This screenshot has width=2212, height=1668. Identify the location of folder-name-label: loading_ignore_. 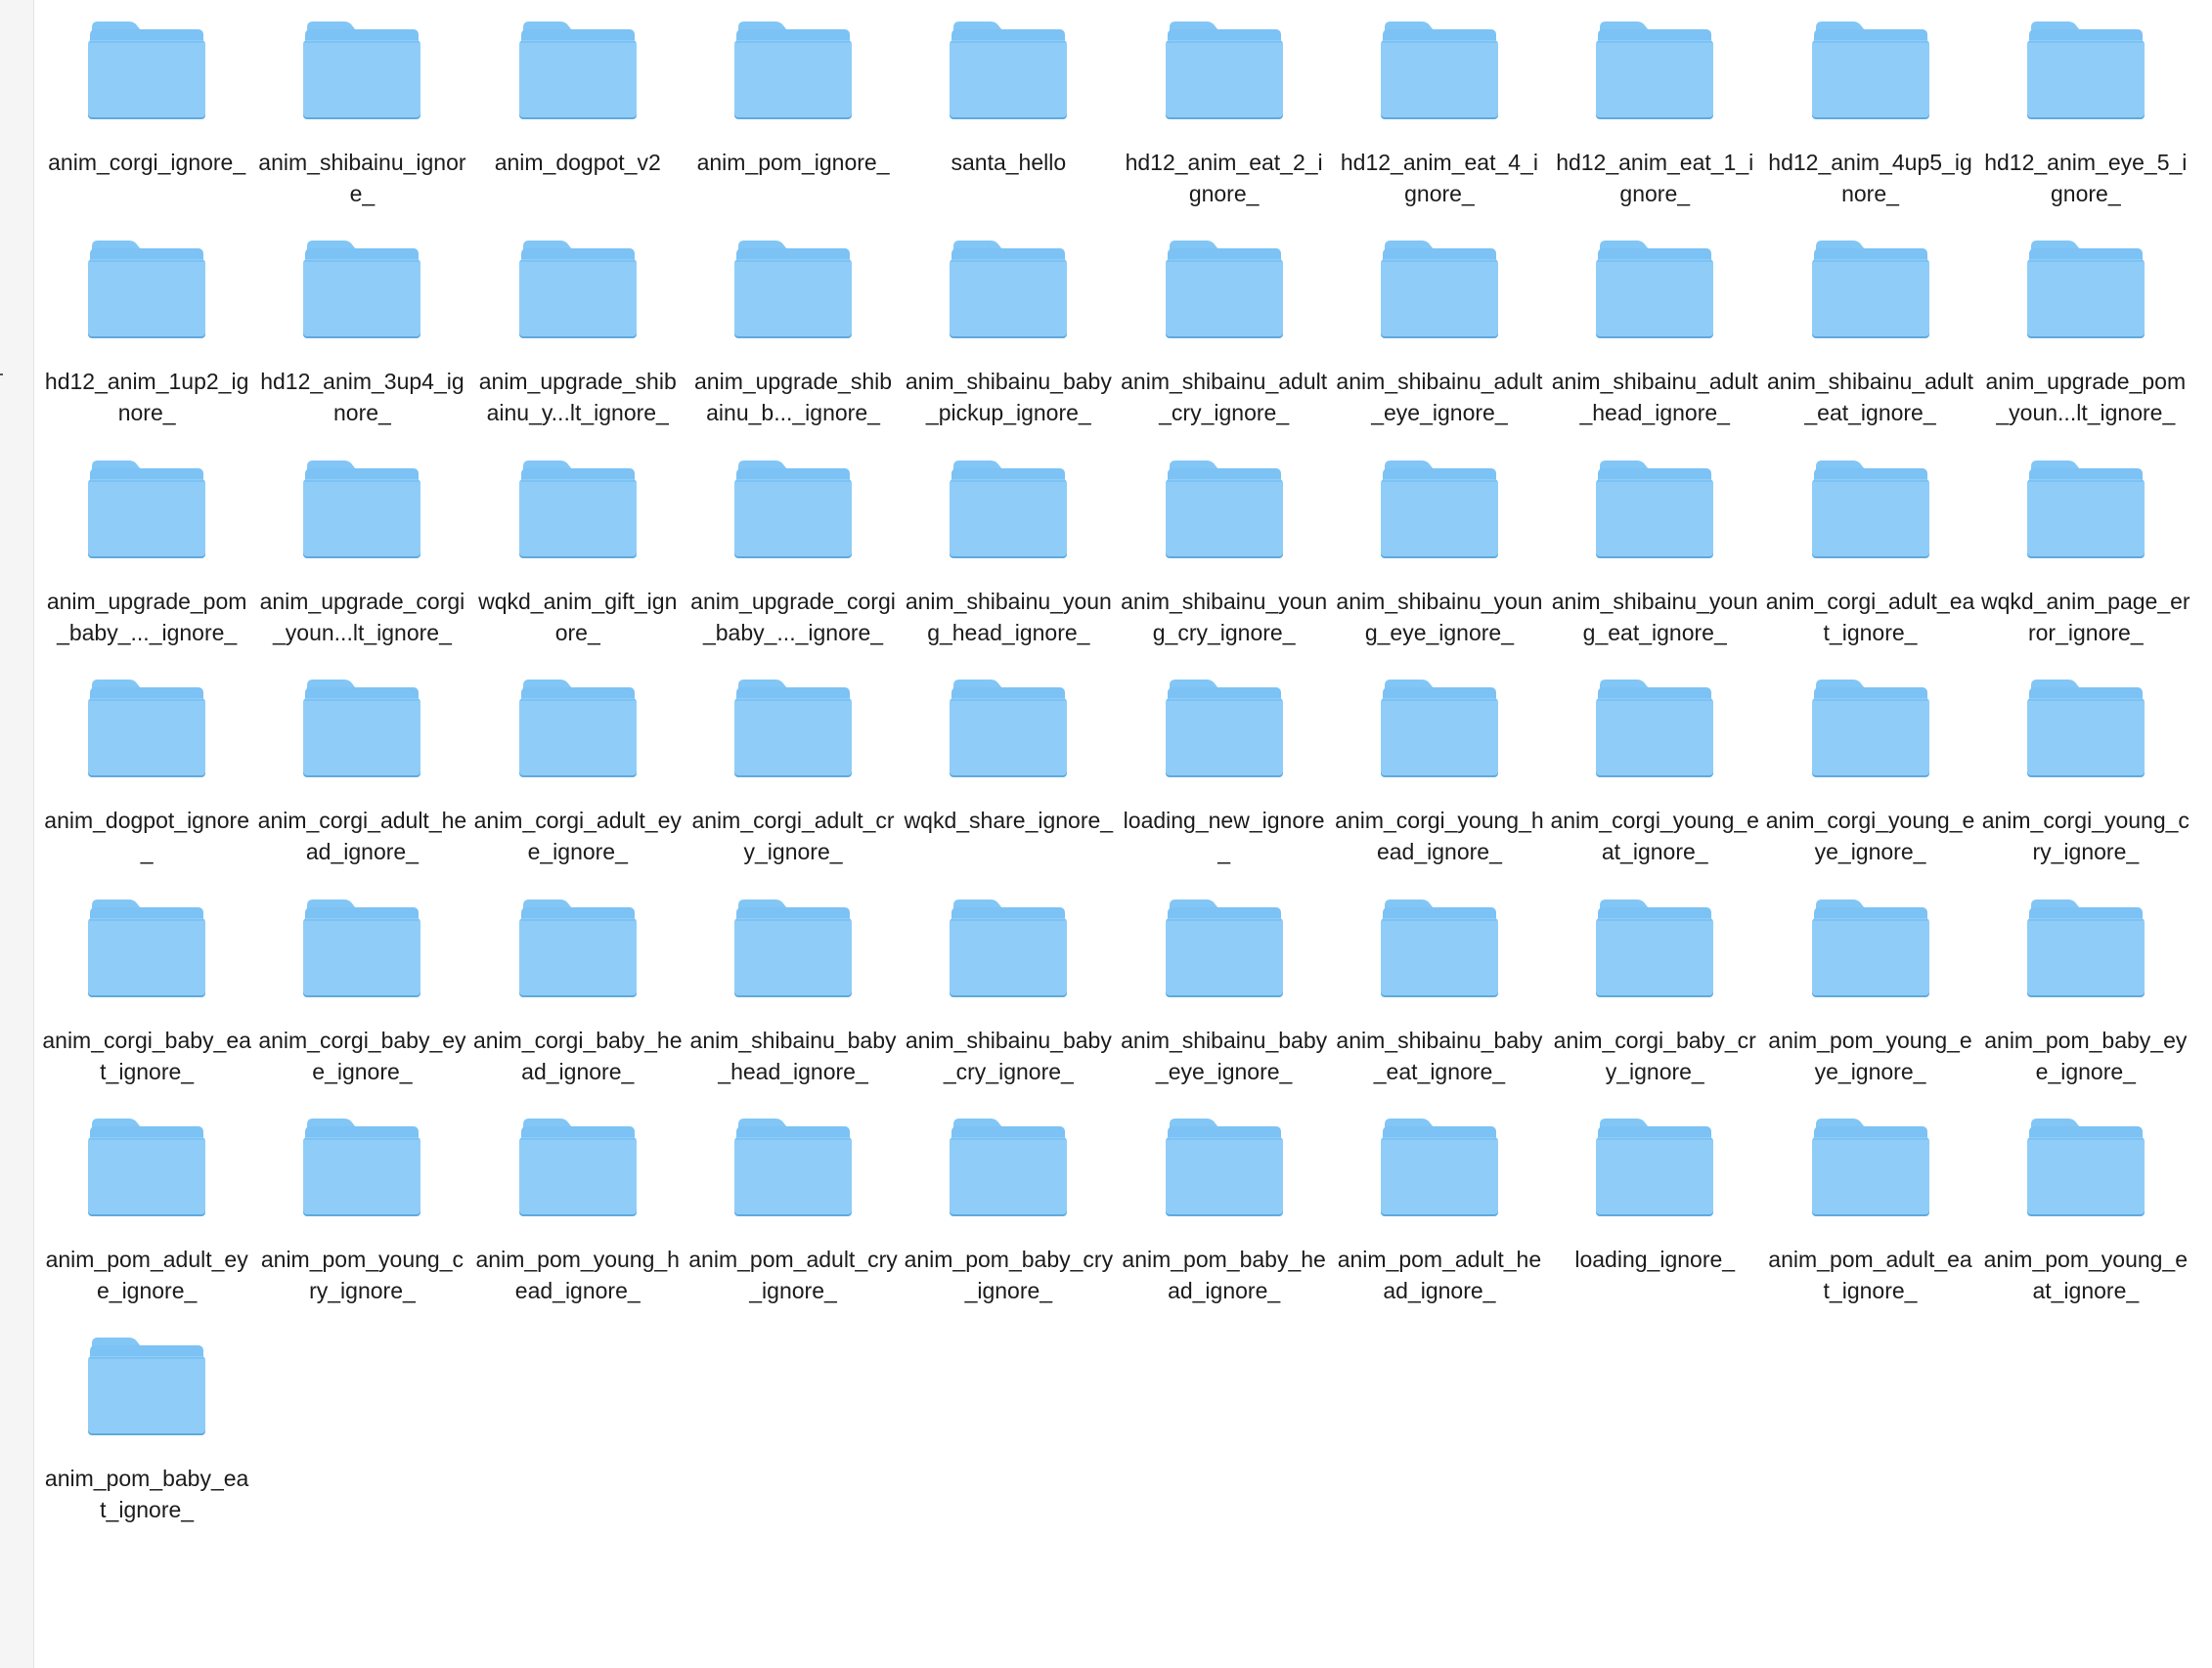
(1655, 1259).